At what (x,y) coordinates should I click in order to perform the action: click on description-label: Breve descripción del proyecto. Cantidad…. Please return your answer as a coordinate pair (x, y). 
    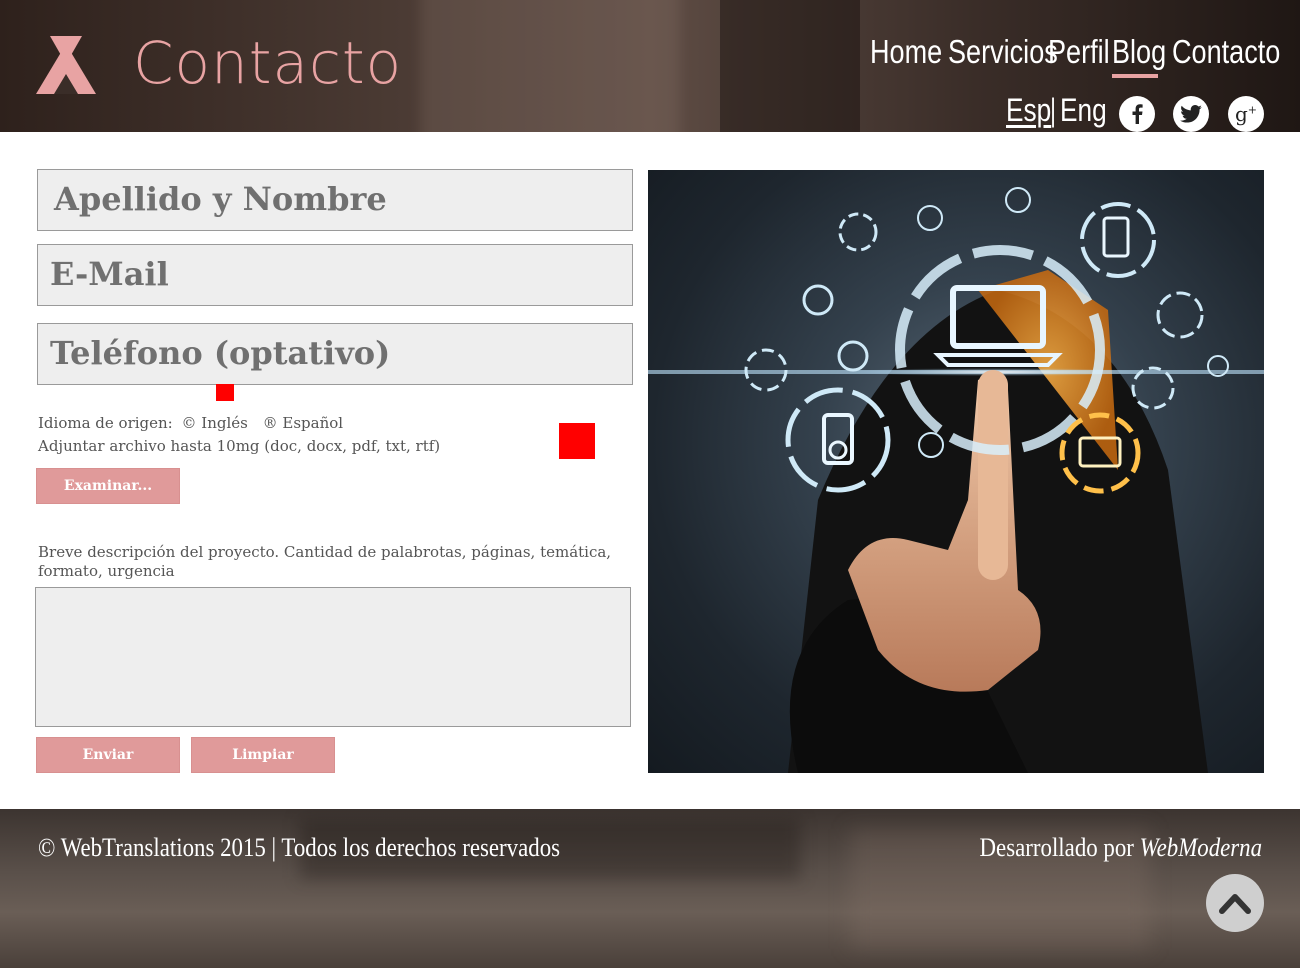
    Looking at the image, I should click on (325, 561).